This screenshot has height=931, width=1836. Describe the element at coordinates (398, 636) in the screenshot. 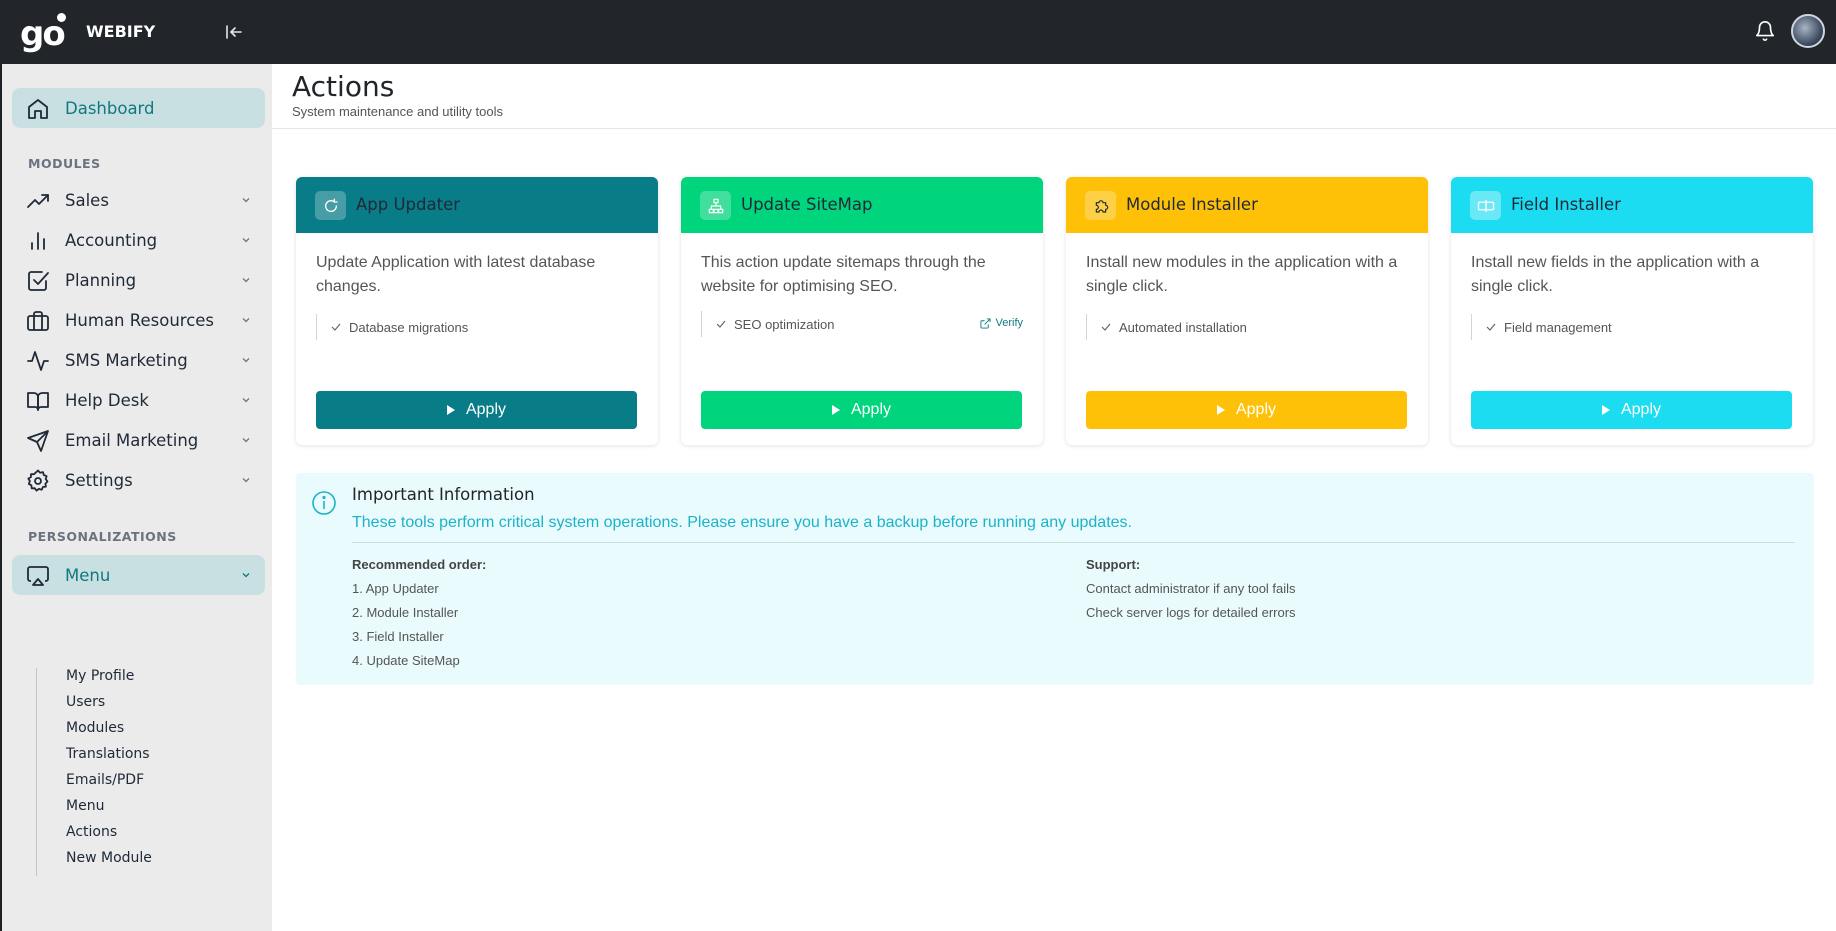

I see `order-item: 3. Field Installer` at that location.